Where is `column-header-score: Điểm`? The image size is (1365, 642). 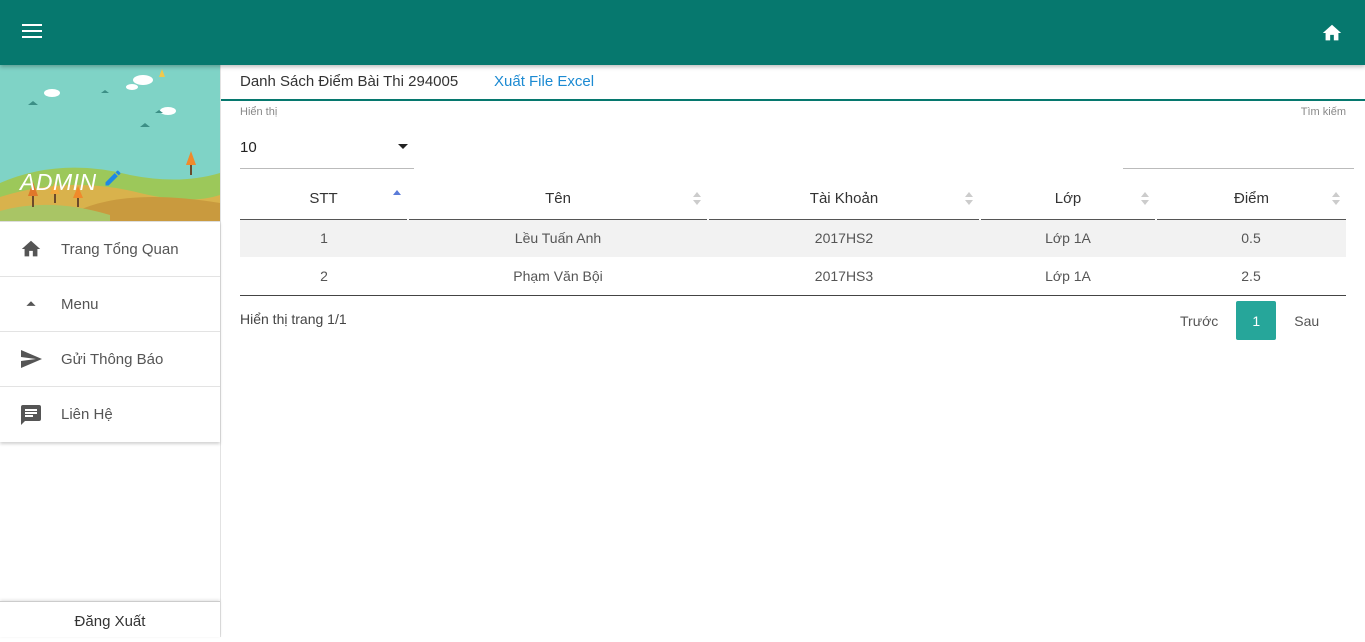
column-header-score: Điểm is located at coordinates (1250, 199).